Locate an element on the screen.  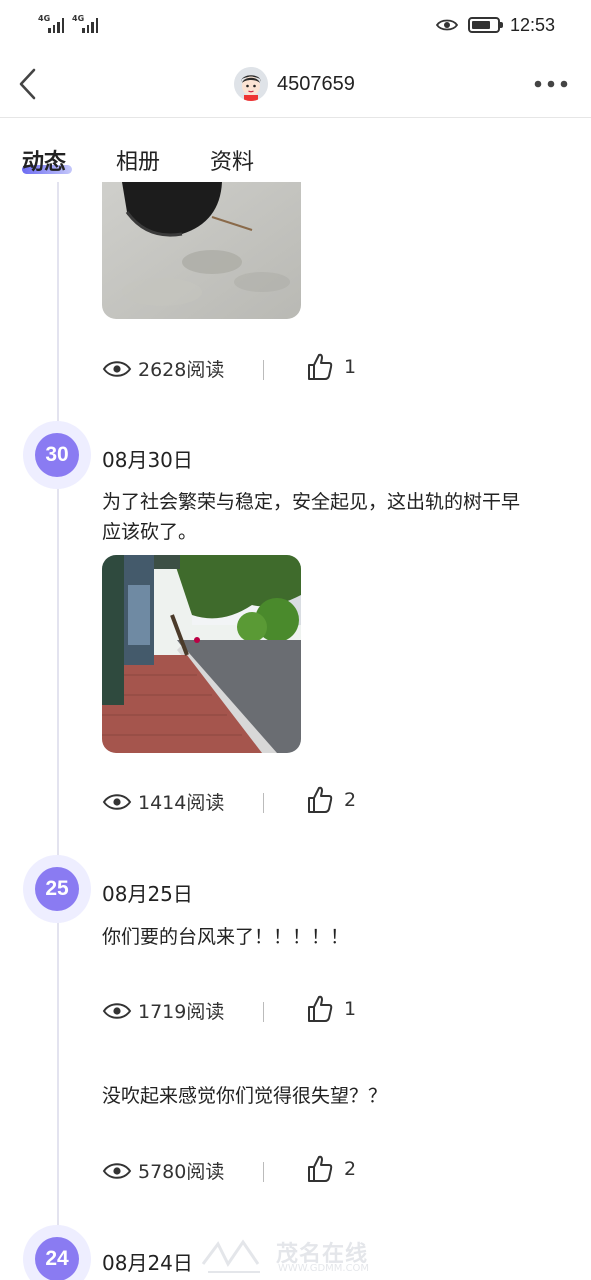
top-app-bar: 4507659 is located at coordinates (295, 84).